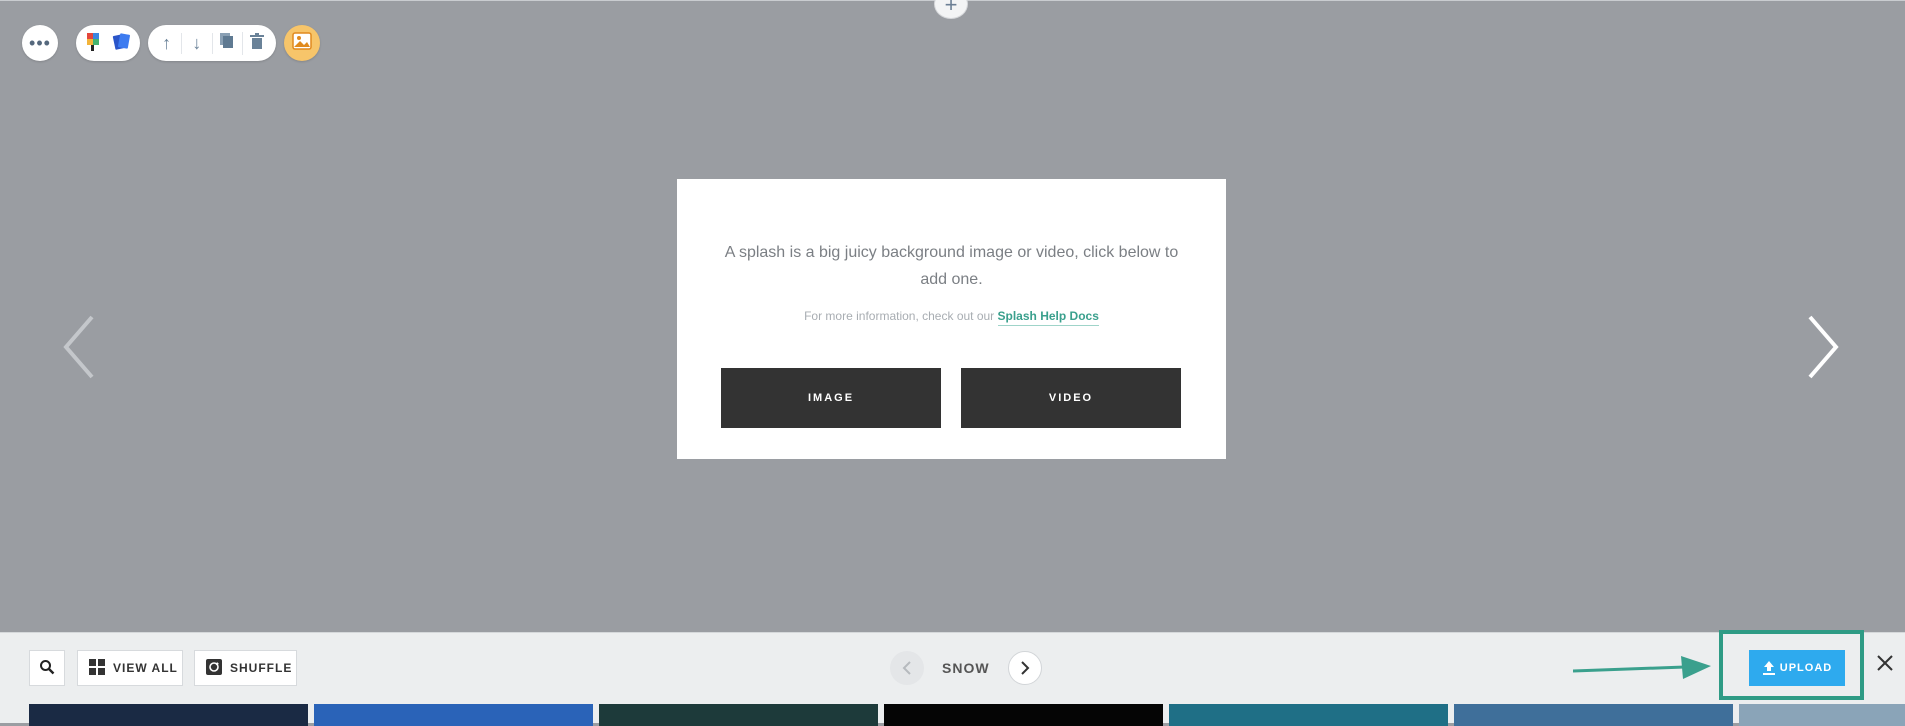 The image size is (1905, 726). I want to click on search-icon, so click(47, 668).